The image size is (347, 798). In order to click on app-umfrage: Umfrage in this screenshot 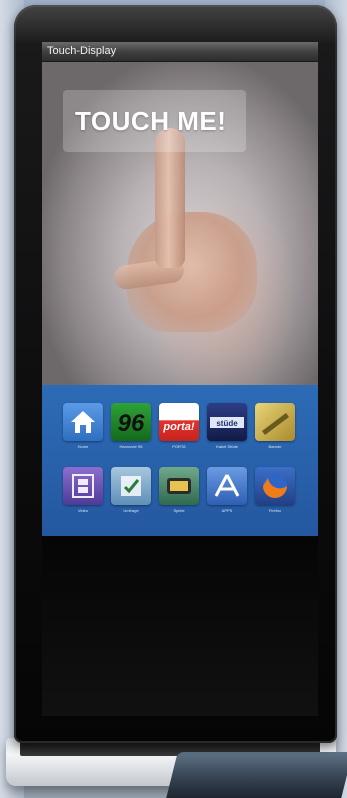, I will do `click(132, 494)`.